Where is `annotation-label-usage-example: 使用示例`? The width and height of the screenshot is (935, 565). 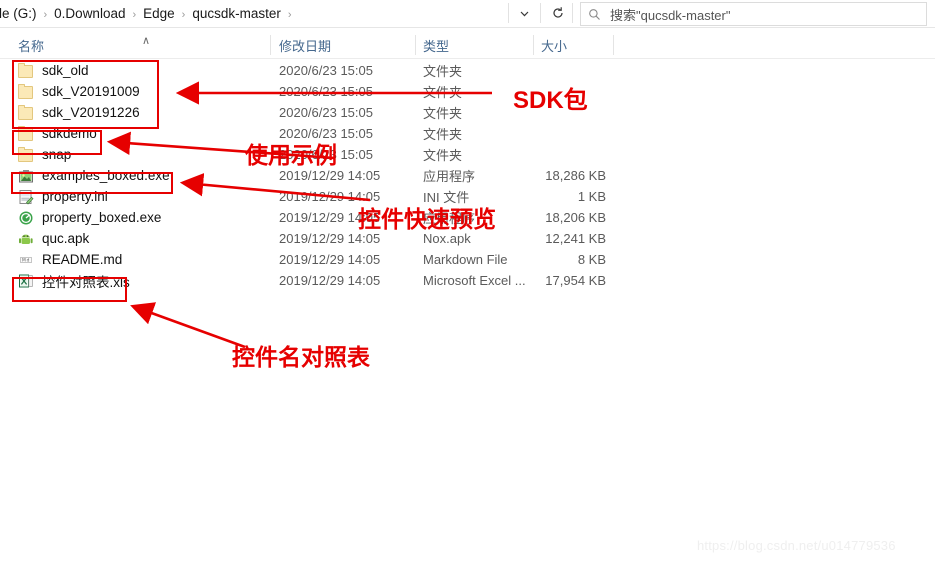 annotation-label-usage-example: 使用示例 is located at coordinates (291, 155).